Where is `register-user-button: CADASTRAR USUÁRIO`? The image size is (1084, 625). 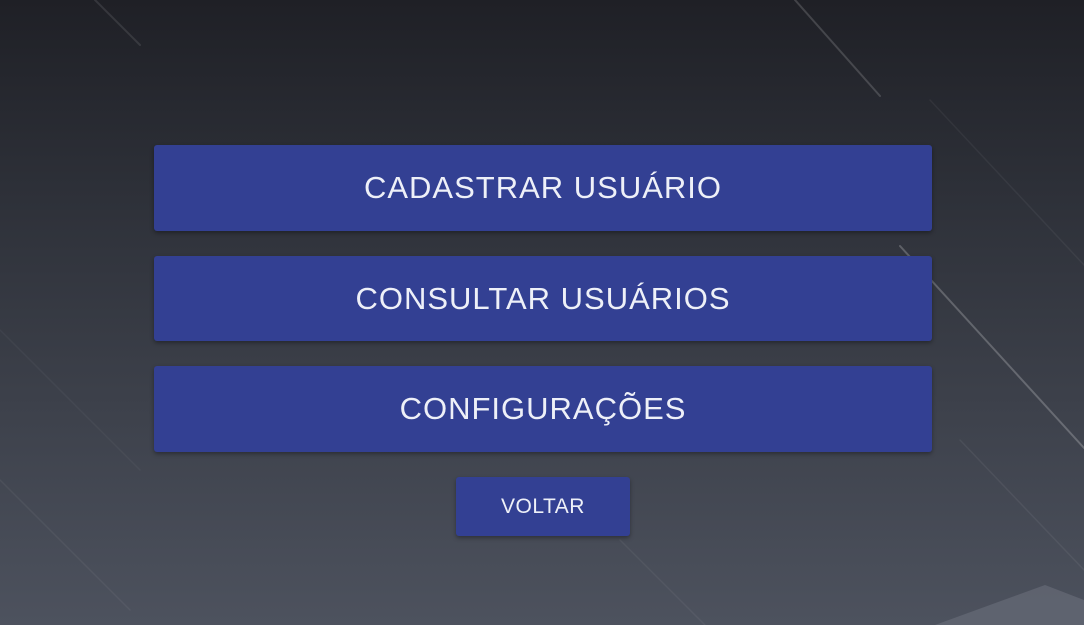
register-user-button: CADASTRAR USUÁRIO is located at coordinates (543, 188).